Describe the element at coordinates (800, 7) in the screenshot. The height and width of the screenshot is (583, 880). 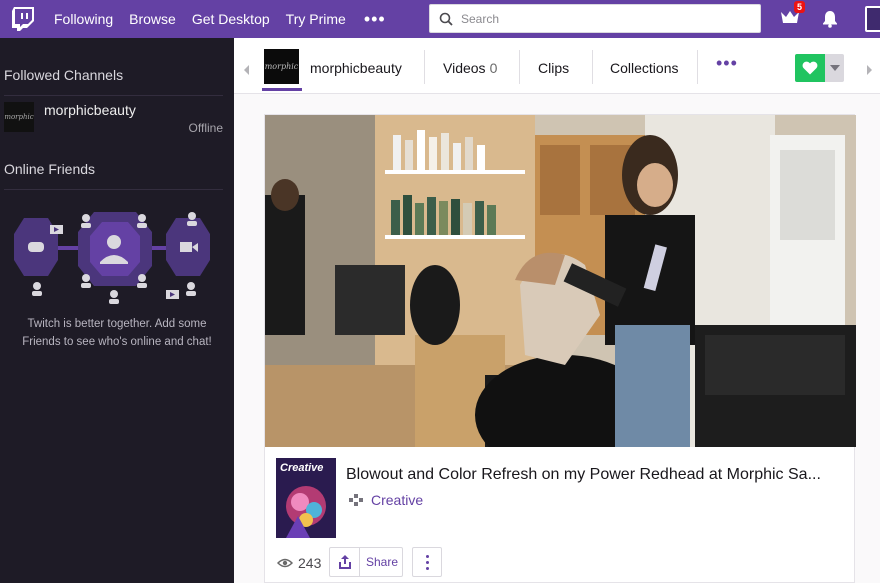
I see `prime-notification-badge: 5` at that location.